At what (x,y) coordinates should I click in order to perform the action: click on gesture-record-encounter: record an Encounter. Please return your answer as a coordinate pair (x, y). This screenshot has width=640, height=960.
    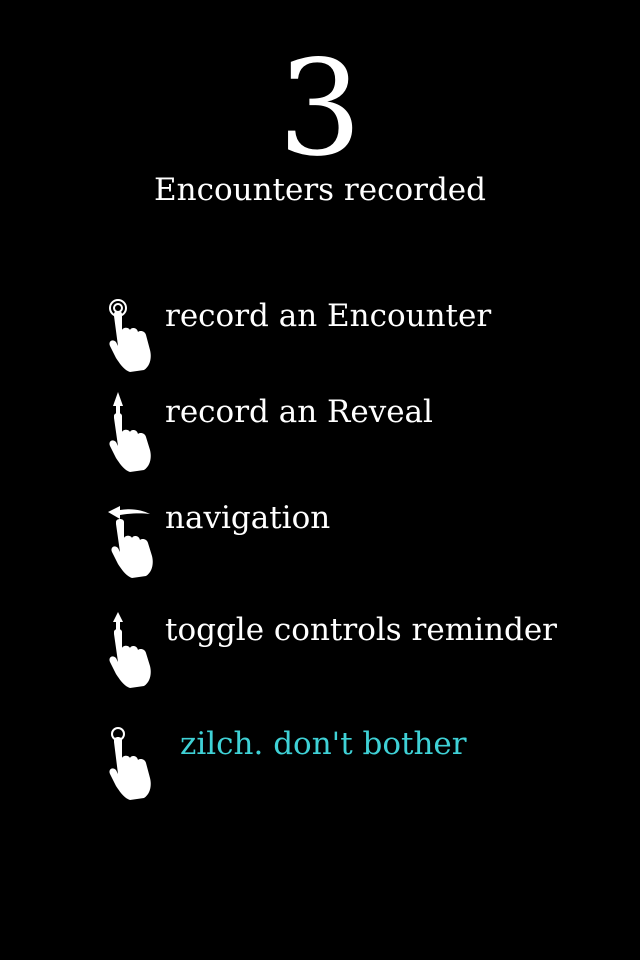
    Looking at the image, I should click on (320, 341).